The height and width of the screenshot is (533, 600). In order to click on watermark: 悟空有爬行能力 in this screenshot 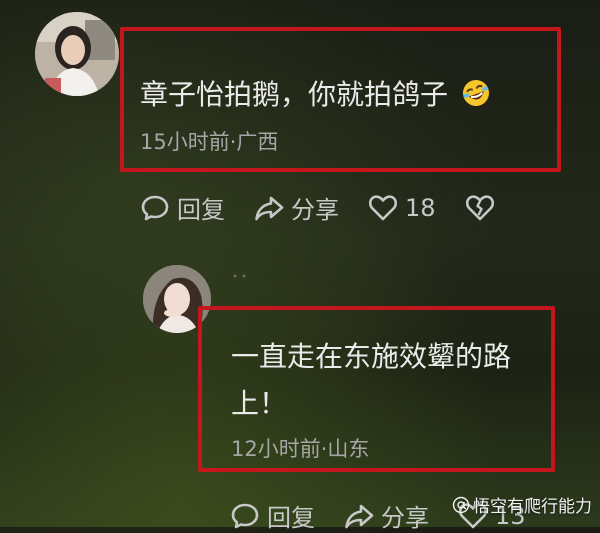, I will do `click(522, 504)`.